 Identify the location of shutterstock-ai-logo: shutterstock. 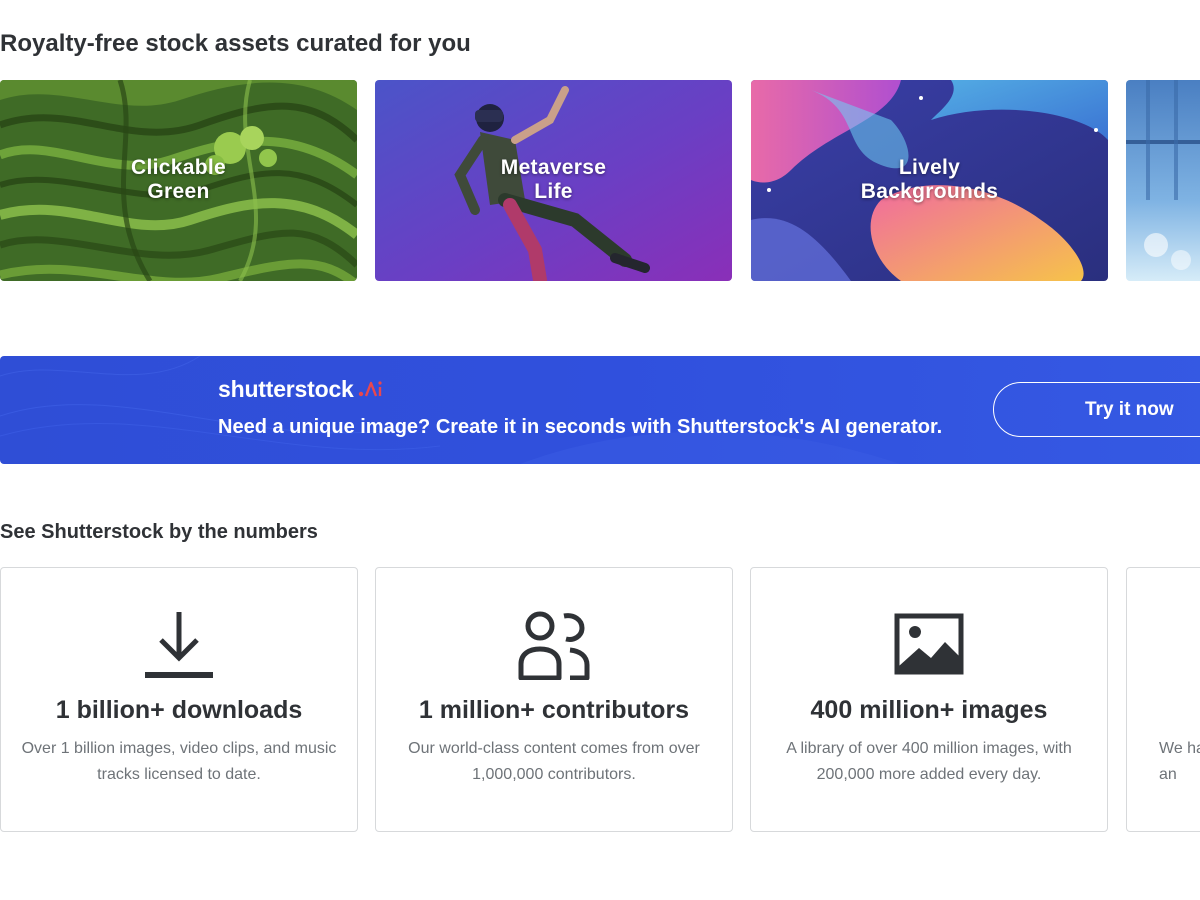
(301, 389).